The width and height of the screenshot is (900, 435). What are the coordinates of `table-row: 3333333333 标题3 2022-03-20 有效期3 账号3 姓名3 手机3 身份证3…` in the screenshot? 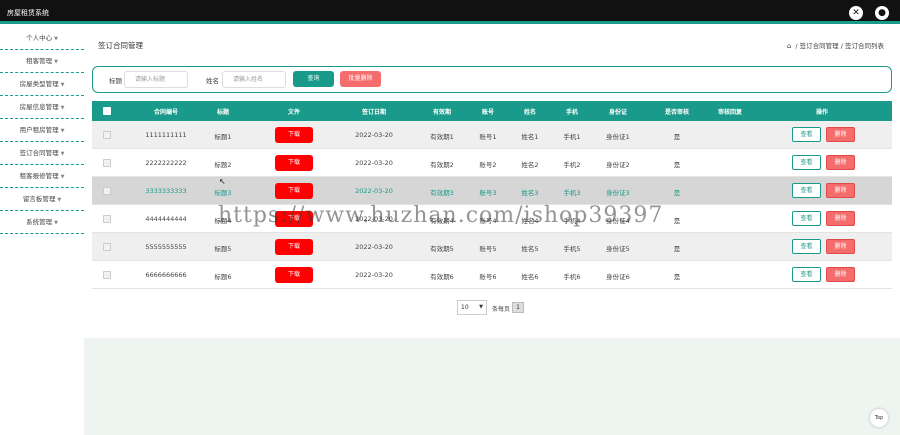 It's located at (492, 191).